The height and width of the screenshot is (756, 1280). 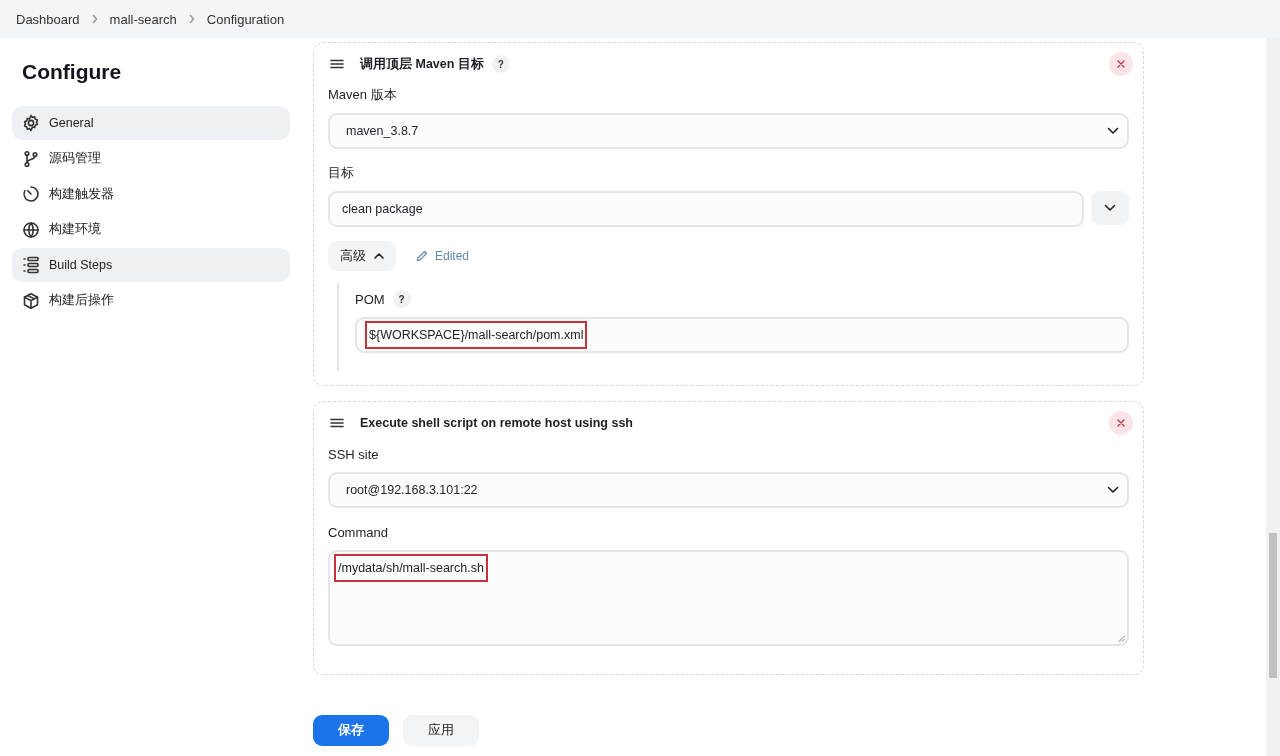 I want to click on dropdown-field: root@192.168.3.101:22, so click(x=728, y=490).